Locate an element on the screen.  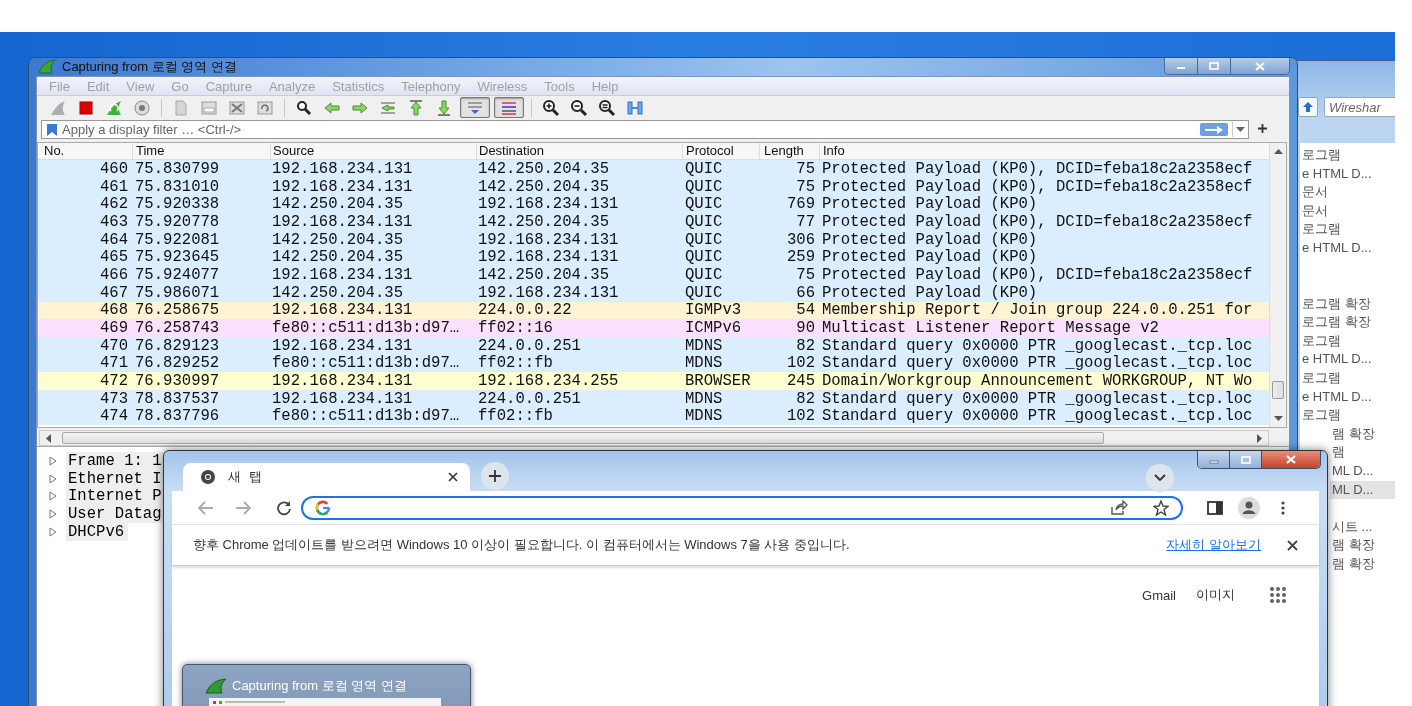
column-header: Length is located at coordinates (789, 151).